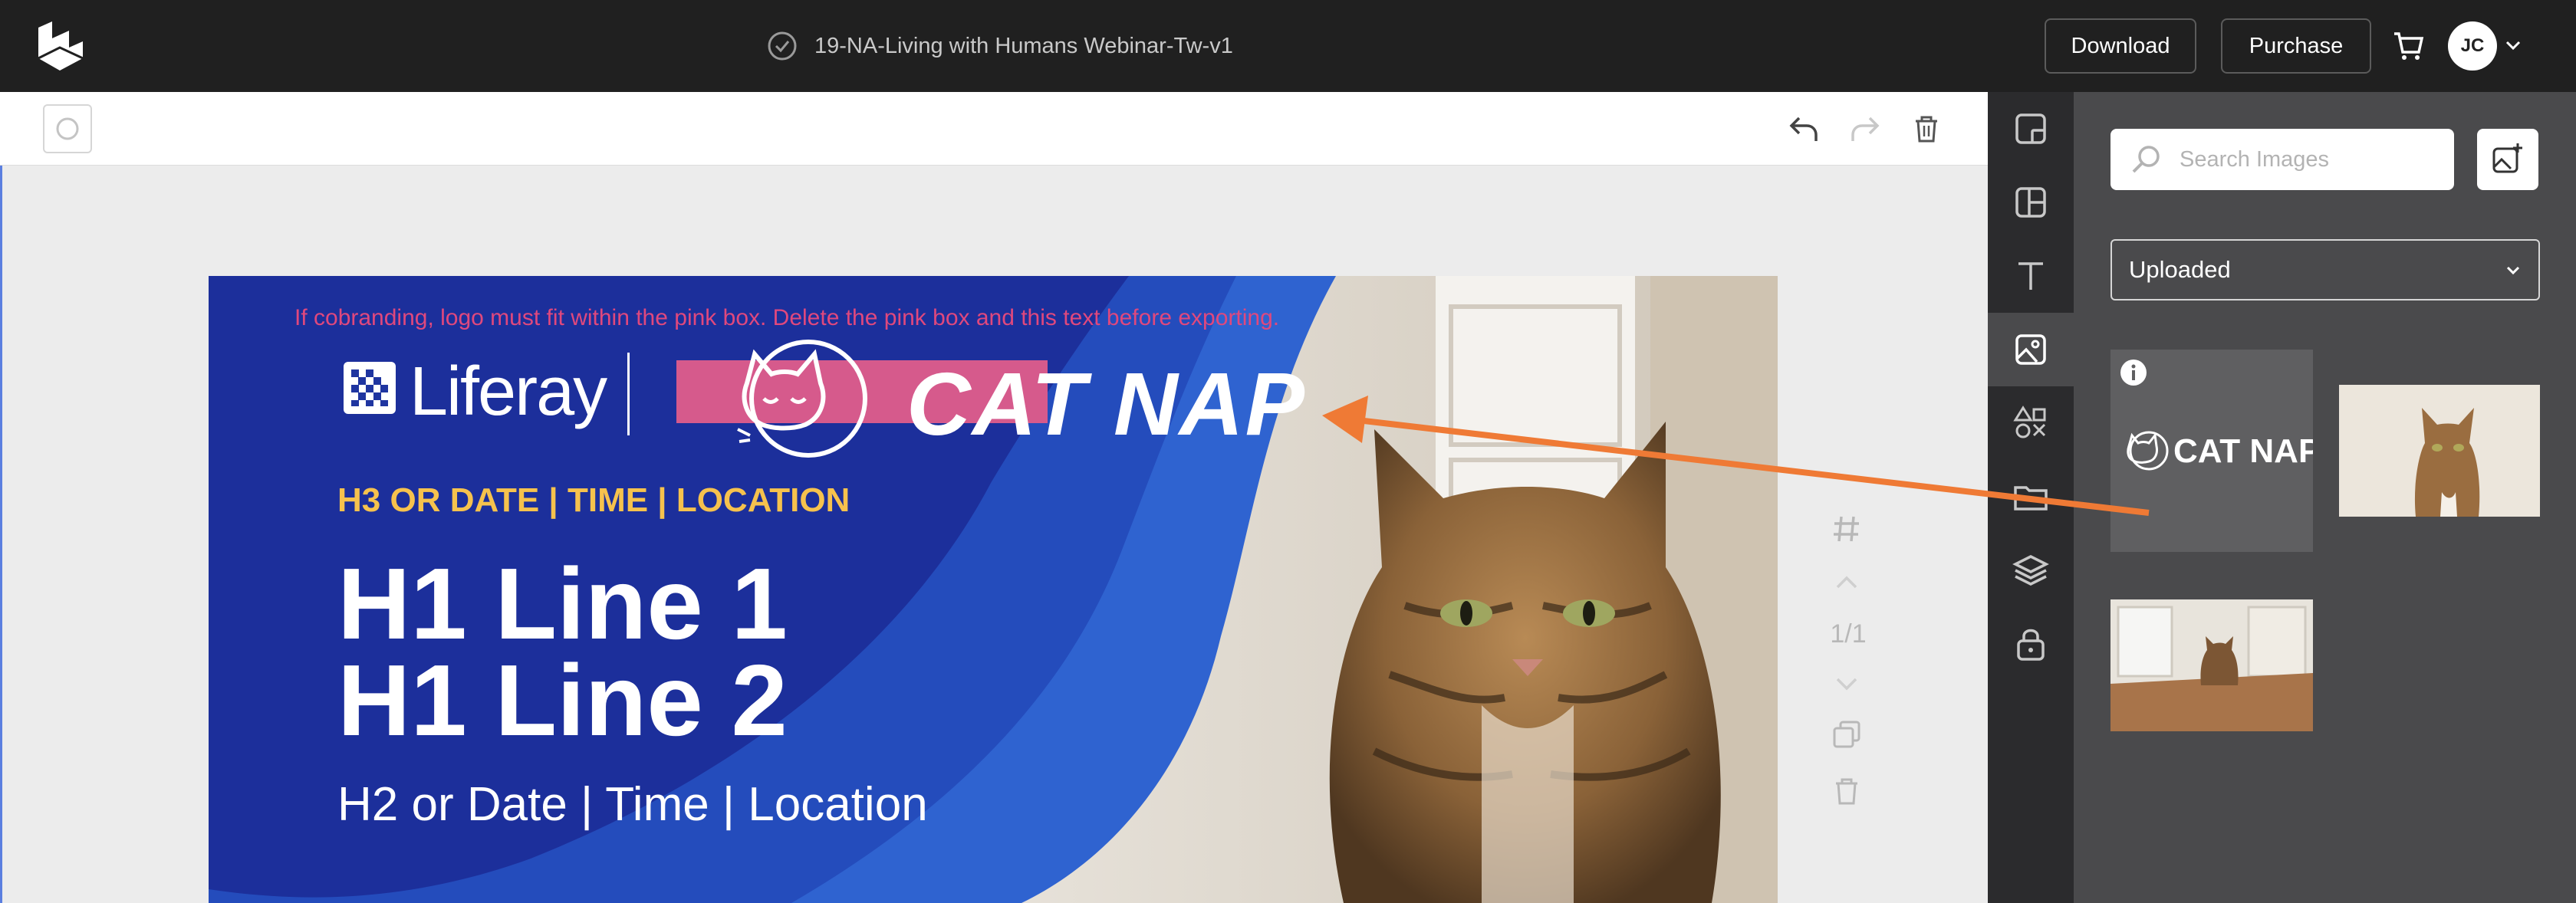  I want to click on frame-icon, so click(2030, 128).